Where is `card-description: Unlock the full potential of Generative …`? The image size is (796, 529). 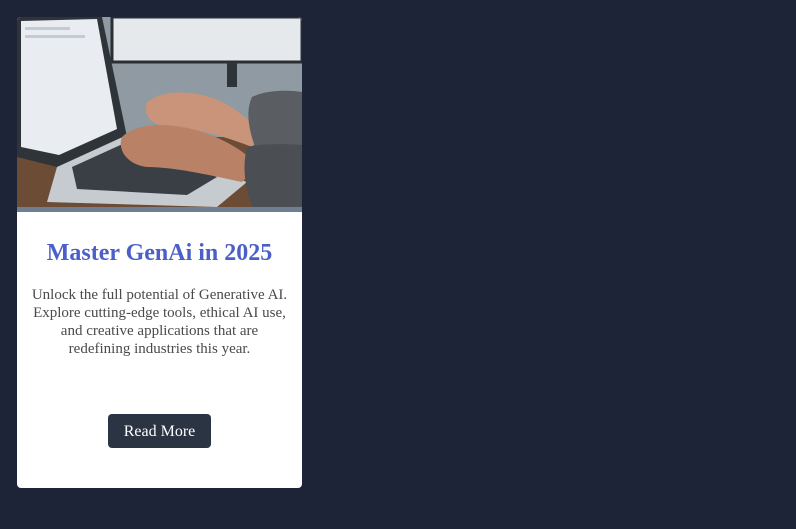 card-description: Unlock the full potential of Generative … is located at coordinates (159, 322).